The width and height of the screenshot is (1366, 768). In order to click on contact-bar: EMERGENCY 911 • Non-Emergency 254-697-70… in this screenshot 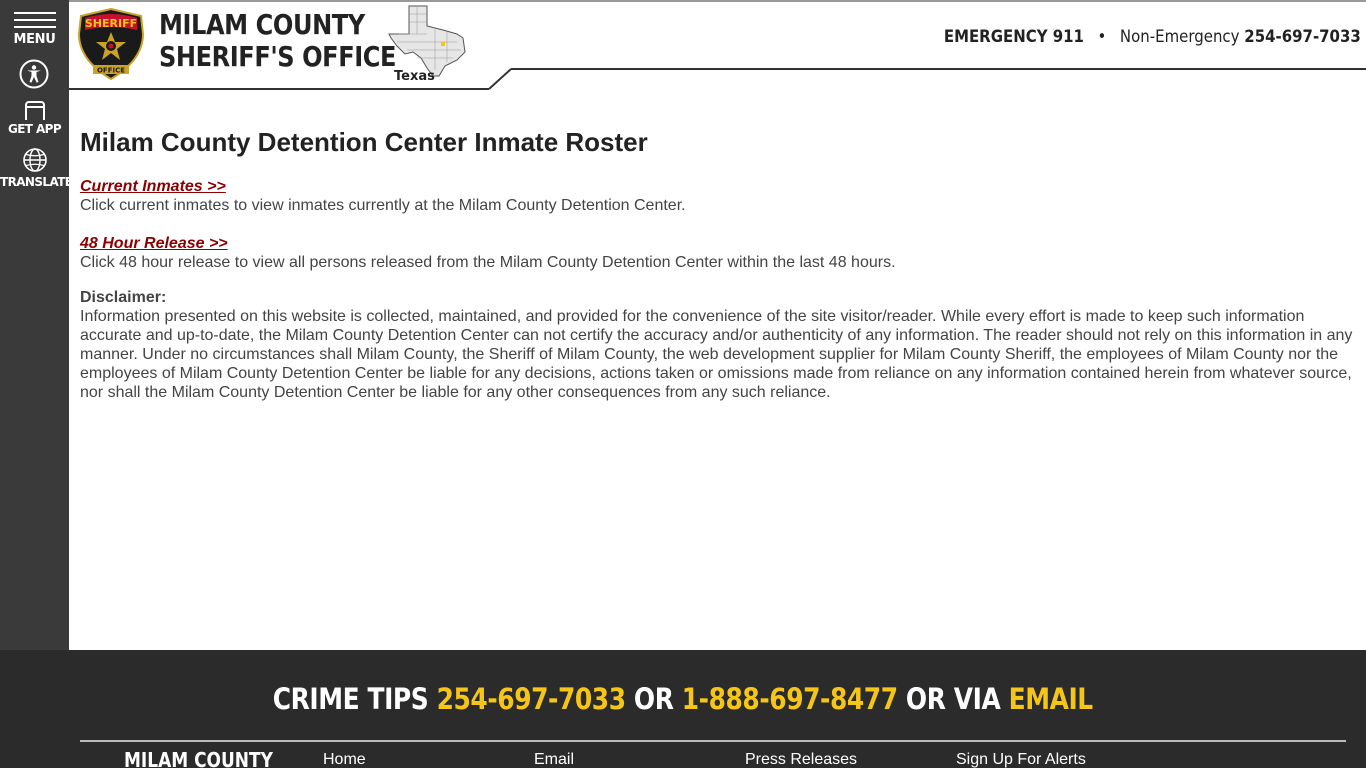, I will do `click(1152, 37)`.